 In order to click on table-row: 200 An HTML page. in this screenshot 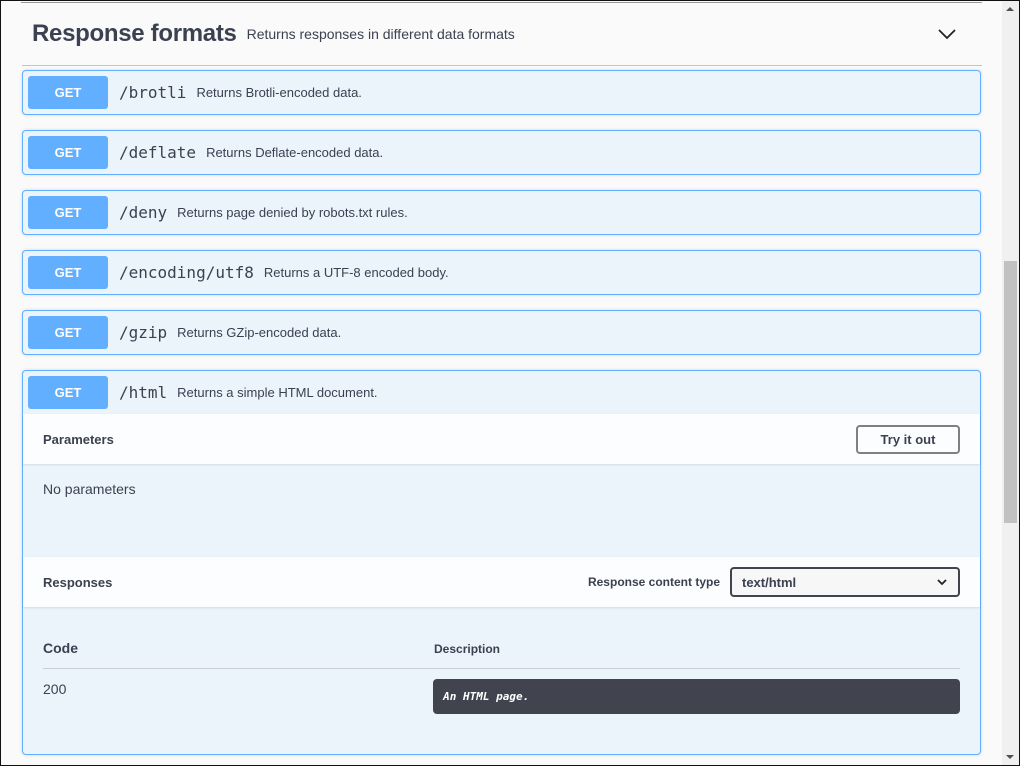, I will do `click(501, 691)`.